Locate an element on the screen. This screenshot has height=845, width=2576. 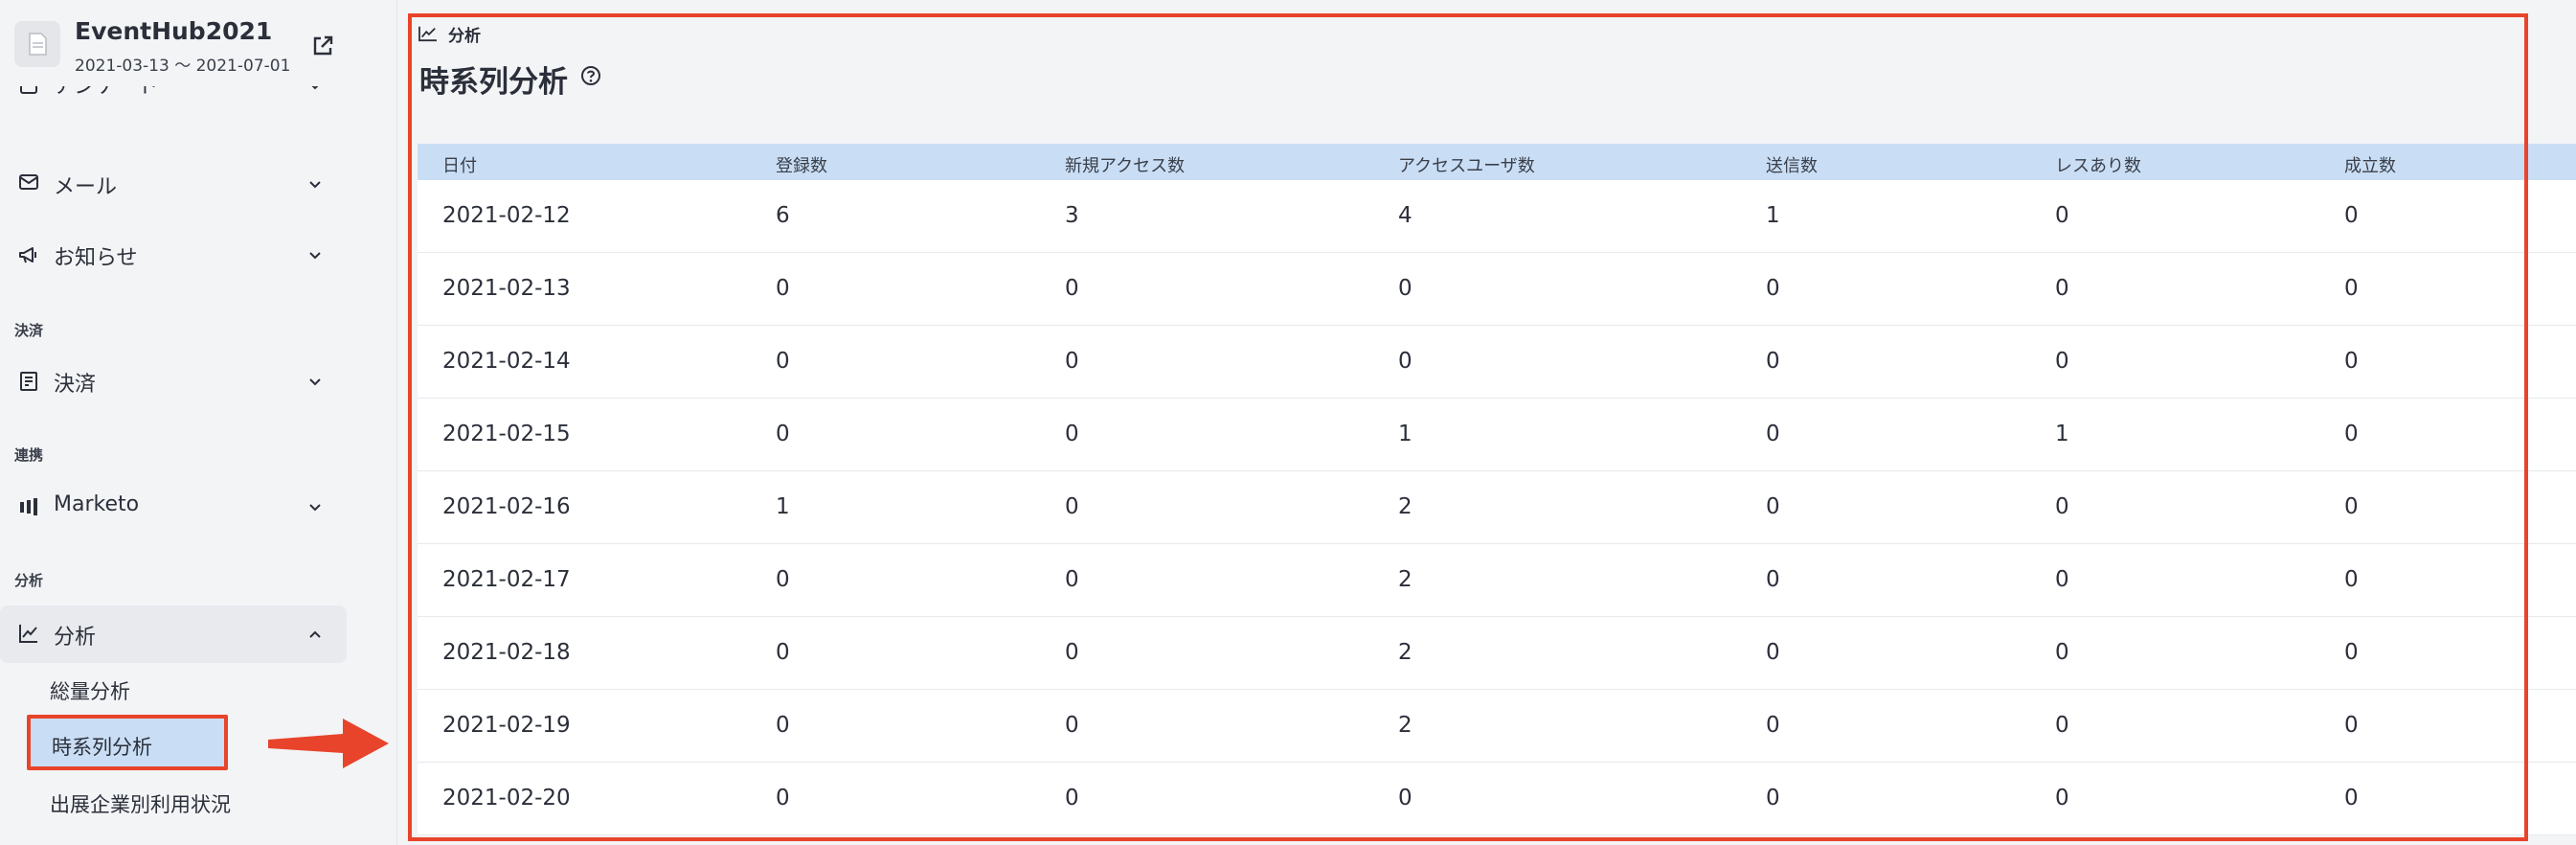
chart-icon is located at coordinates (28, 634).